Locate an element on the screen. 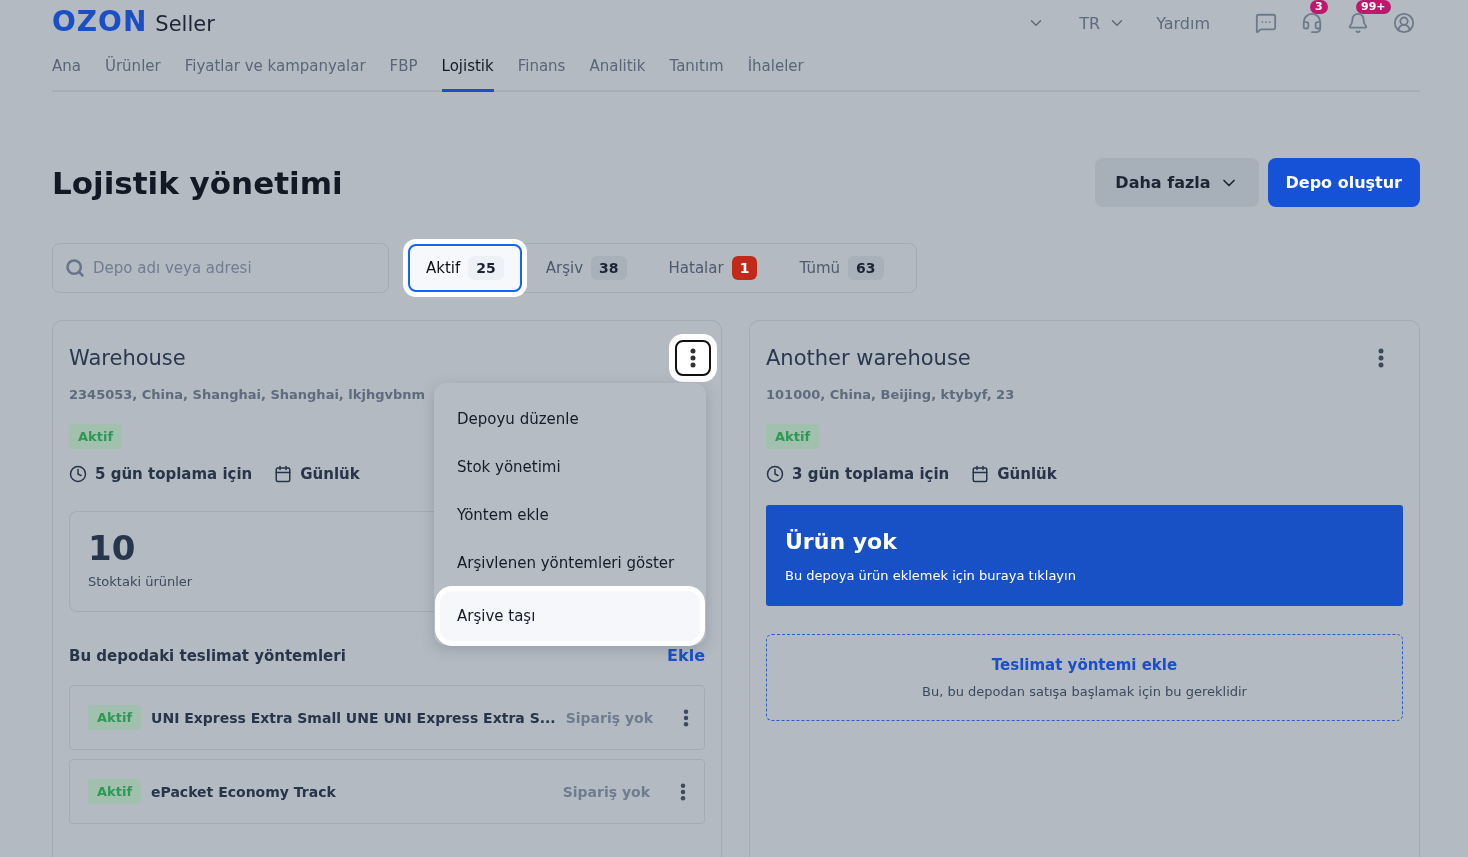  count-badge: 25 is located at coordinates (486, 268).